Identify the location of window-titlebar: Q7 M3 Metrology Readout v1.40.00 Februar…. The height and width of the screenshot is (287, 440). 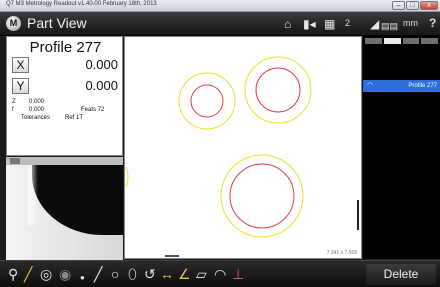
(220, 6).